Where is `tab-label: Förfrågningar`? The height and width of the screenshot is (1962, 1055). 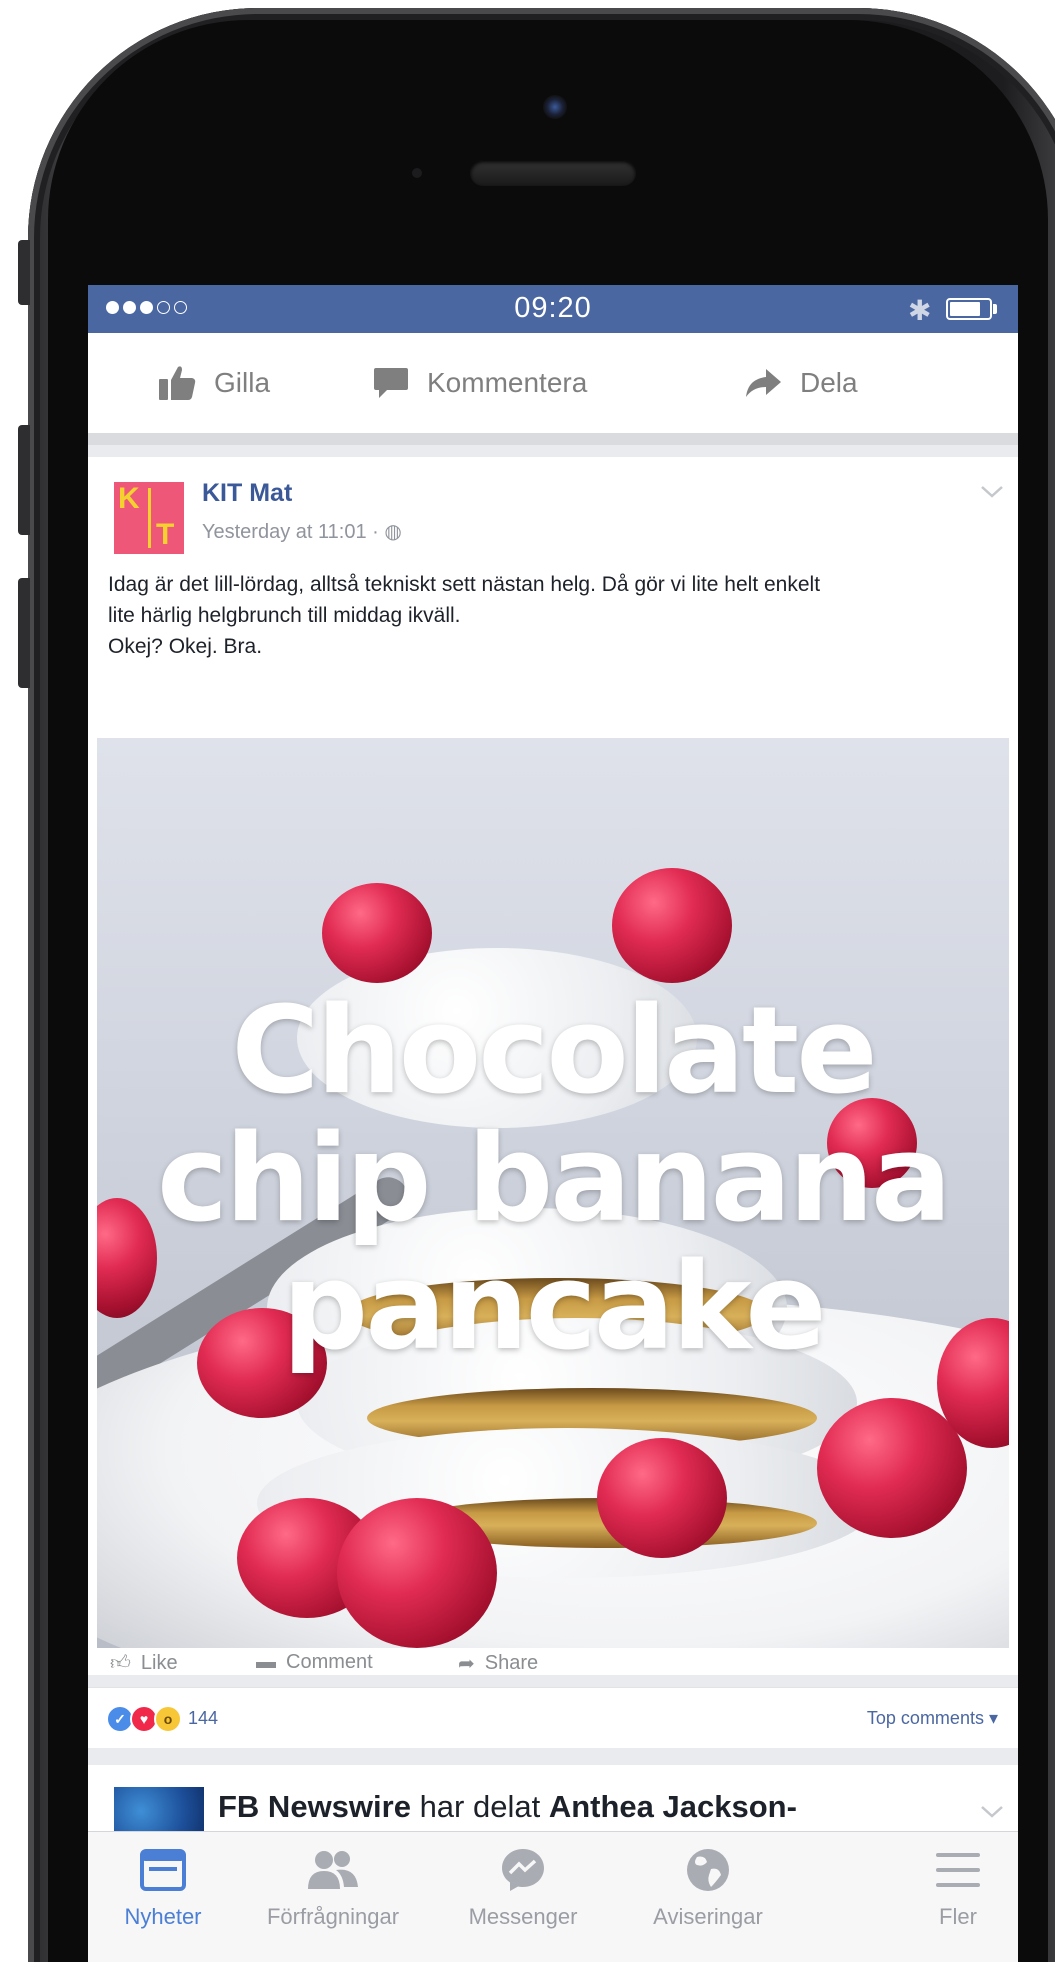 tab-label: Förfrågningar is located at coordinates (333, 1916).